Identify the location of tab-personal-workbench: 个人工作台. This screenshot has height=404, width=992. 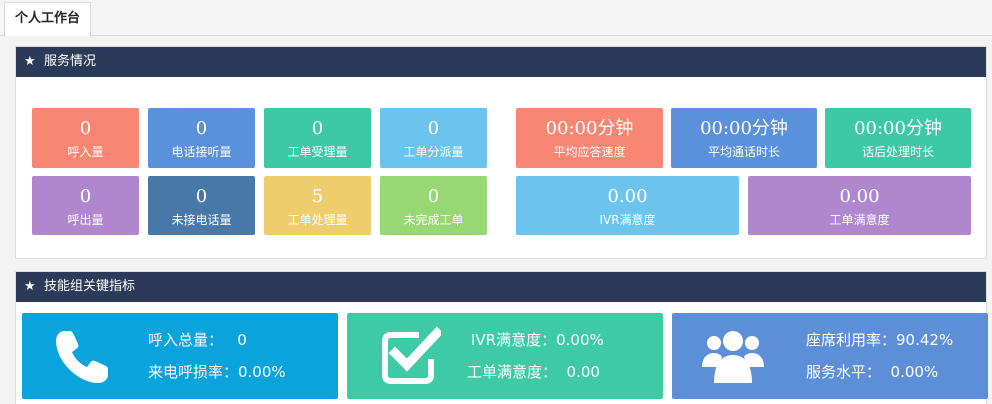
(48, 19).